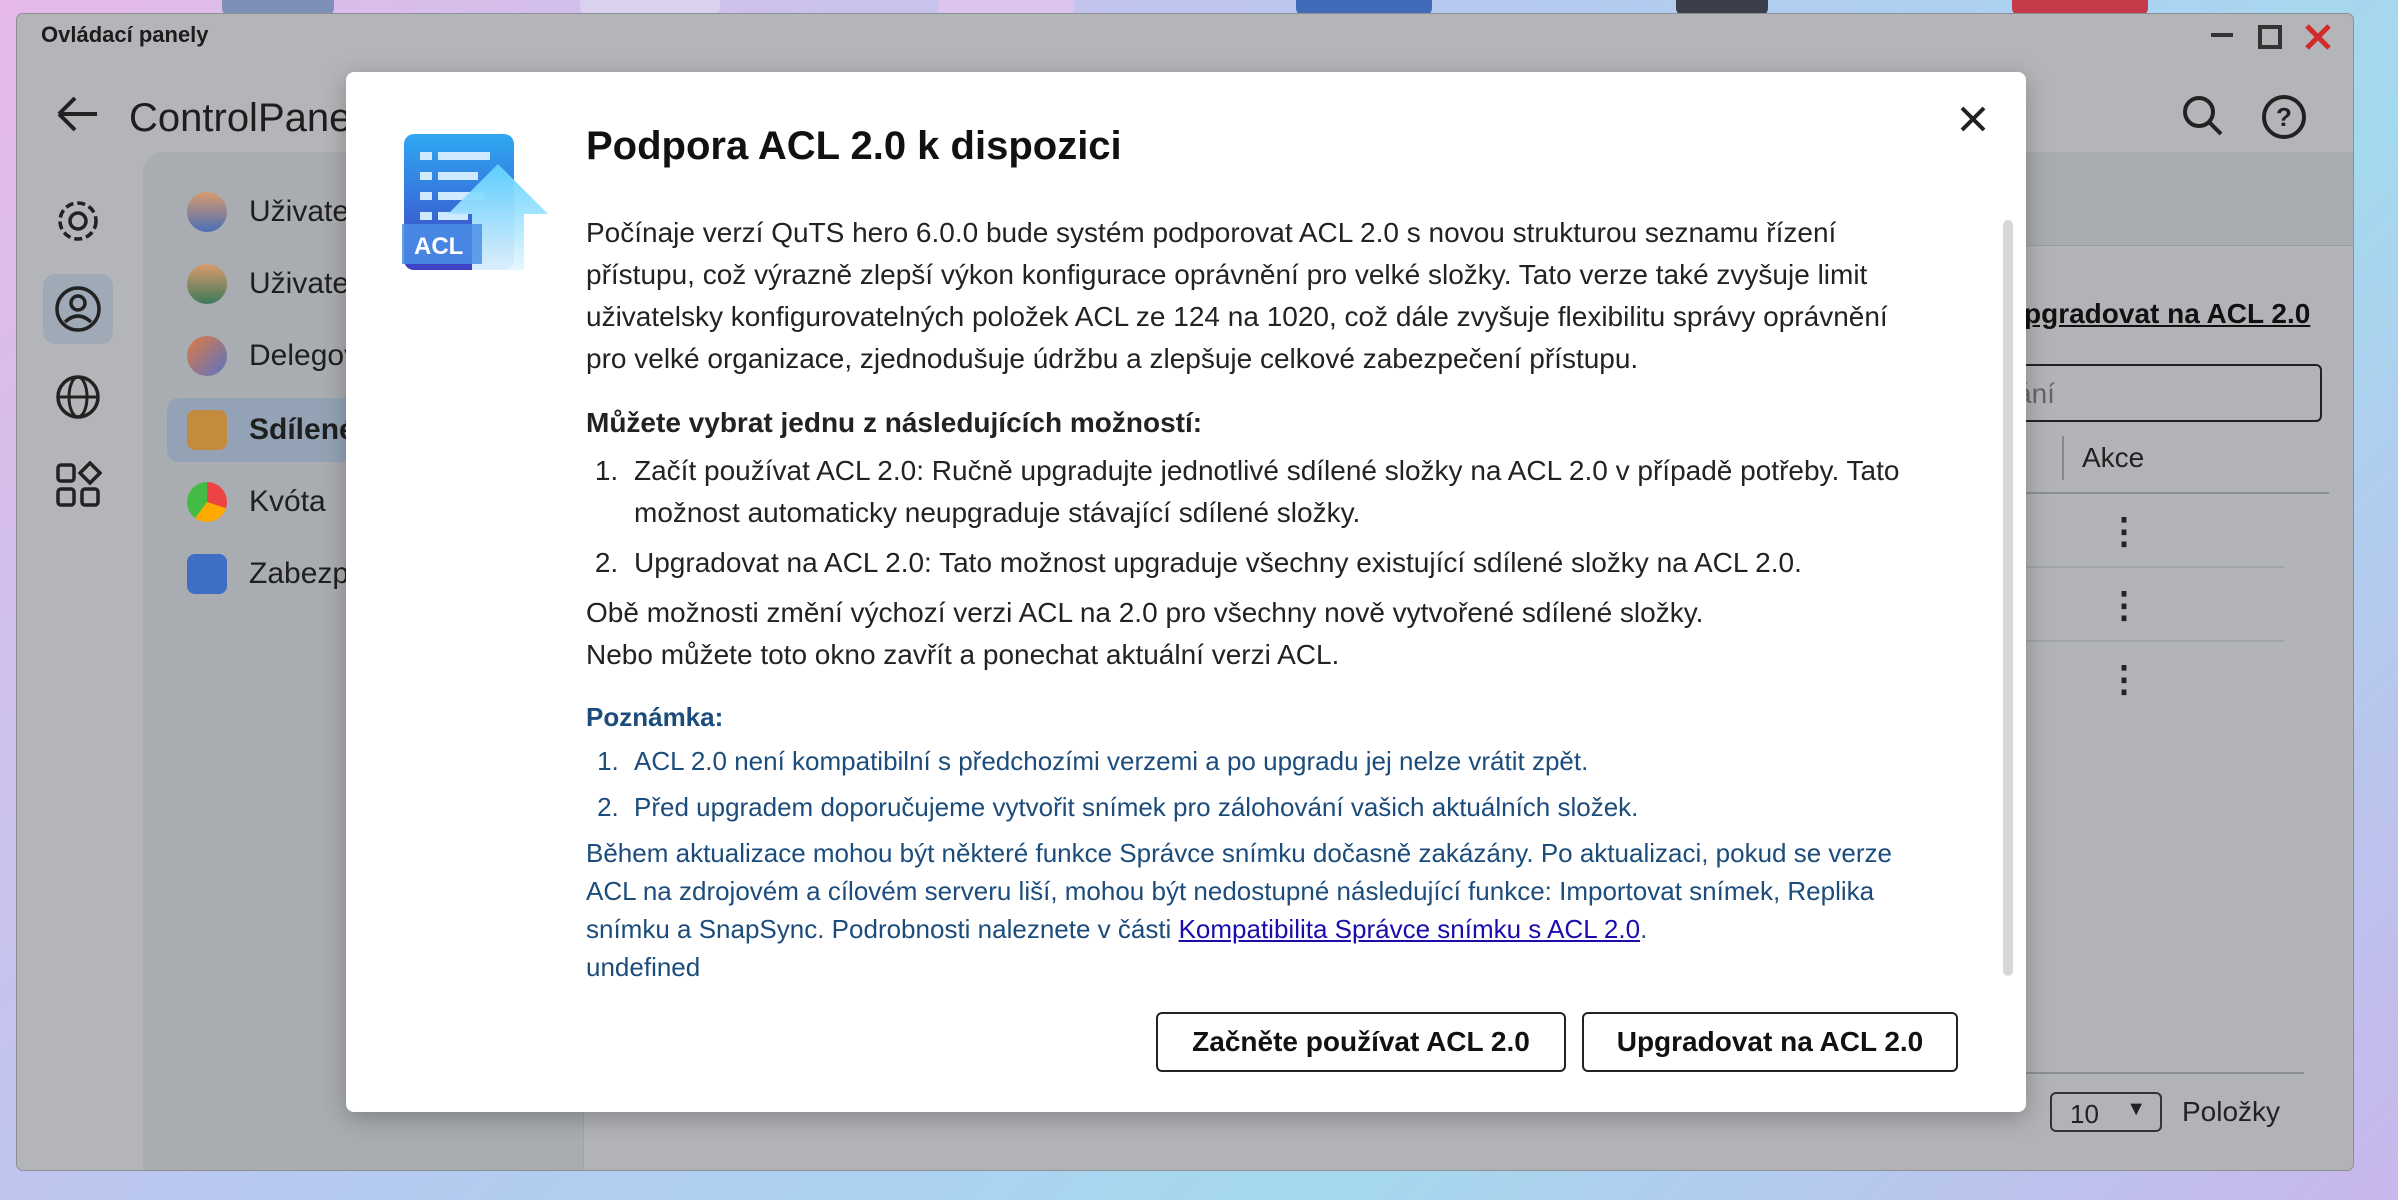 This screenshot has width=2398, height=1200. I want to click on maximize-icon, so click(2270, 40).